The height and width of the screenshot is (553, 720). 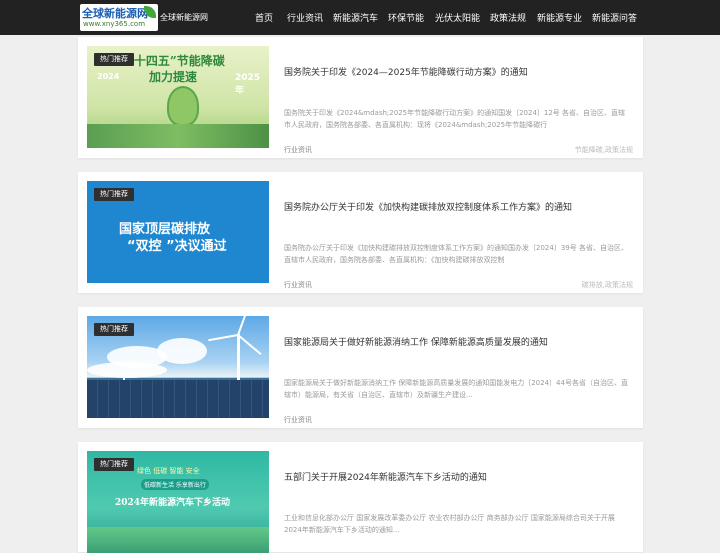 What do you see at coordinates (176, 61) in the screenshot?
I see `thumbnail-caption: “十四五”节能降碳` at bounding box center [176, 61].